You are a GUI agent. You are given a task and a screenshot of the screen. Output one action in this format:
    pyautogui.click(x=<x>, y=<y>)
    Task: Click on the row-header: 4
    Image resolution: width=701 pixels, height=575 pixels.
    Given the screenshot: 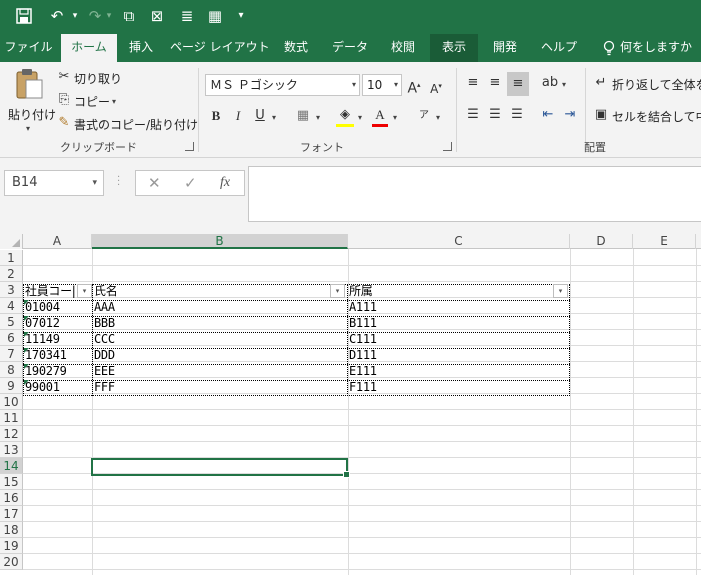 What is the action you would take?
    pyautogui.click(x=11, y=306)
    